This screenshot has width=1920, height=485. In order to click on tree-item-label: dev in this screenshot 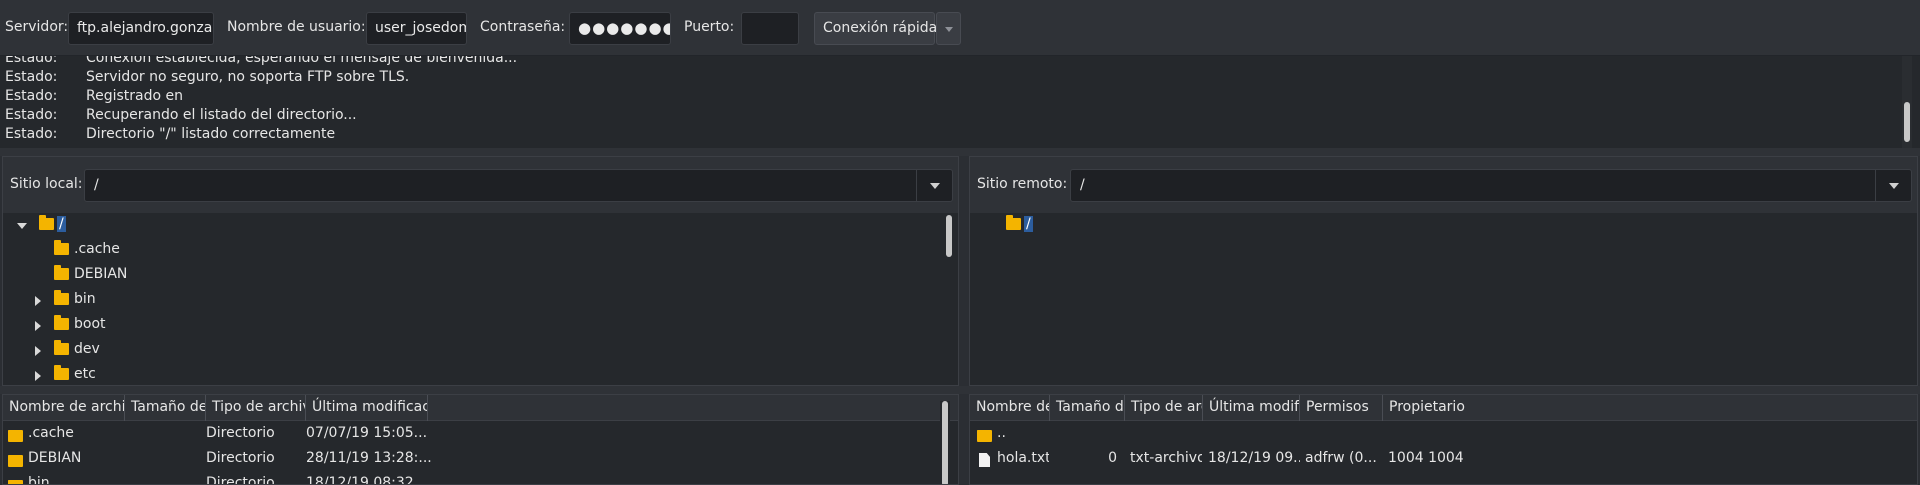, I will do `click(87, 349)`.